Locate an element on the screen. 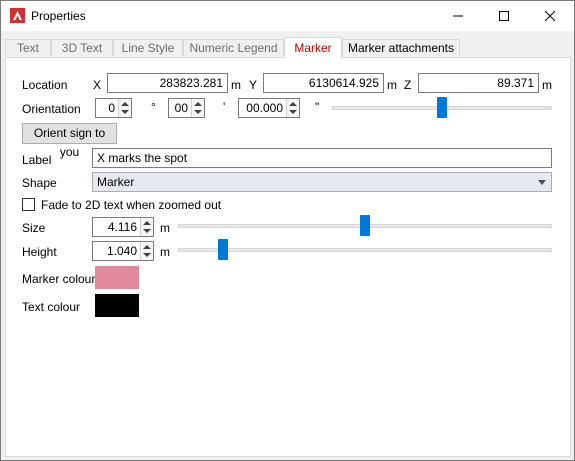  close-icon is located at coordinates (550, 16).